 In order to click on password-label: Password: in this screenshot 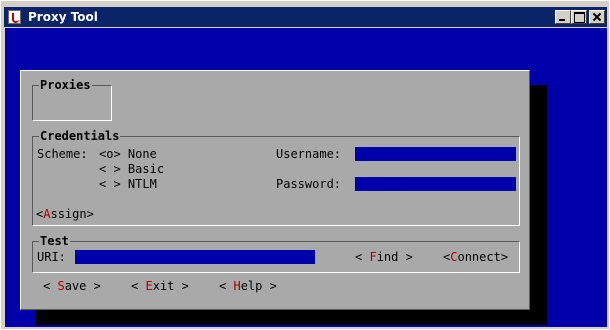, I will do `click(309, 184)`.